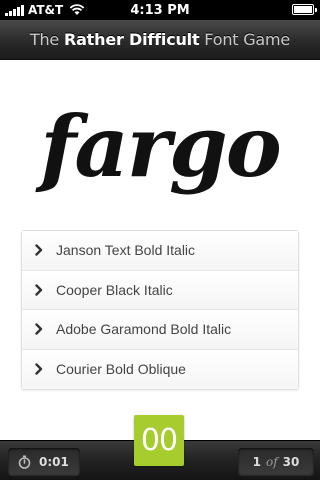 The height and width of the screenshot is (480, 320). I want to click on app-title-bar: The Rather Difficult Font Game, so click(160, 40).